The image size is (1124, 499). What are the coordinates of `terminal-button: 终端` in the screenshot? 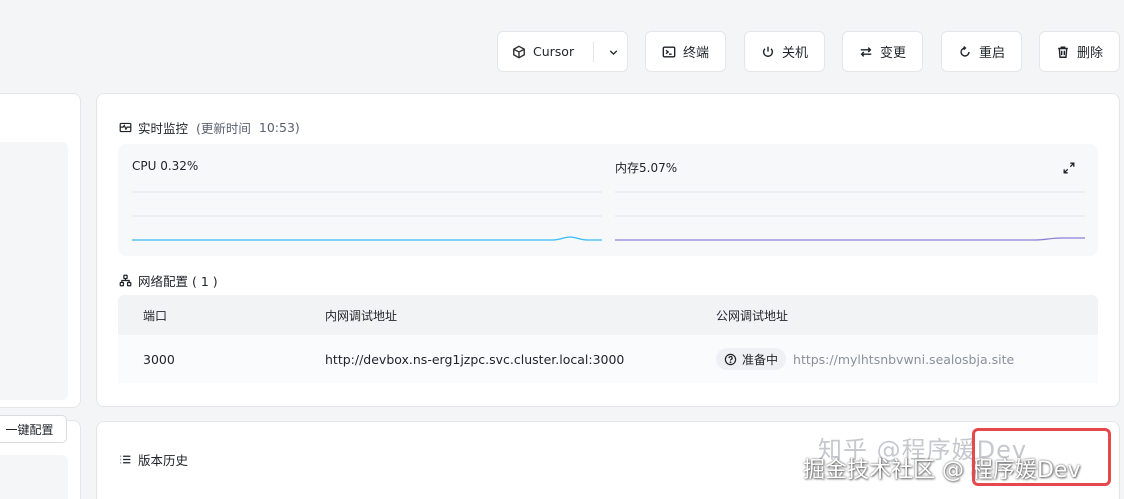 It's located at (685, 51).